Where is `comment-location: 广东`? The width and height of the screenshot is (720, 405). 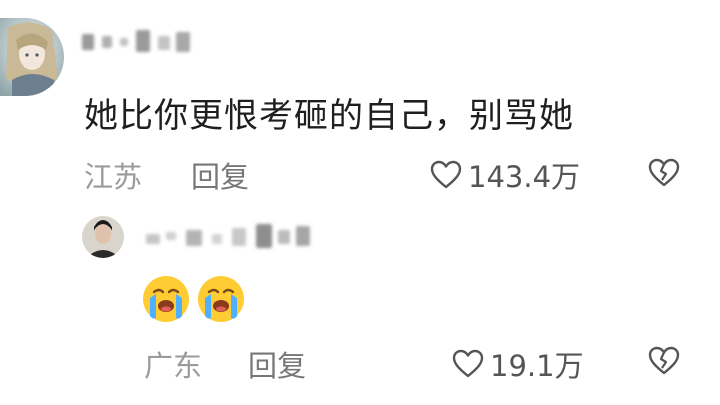 comment-location: 广东 is located at coordinates (173, 366).